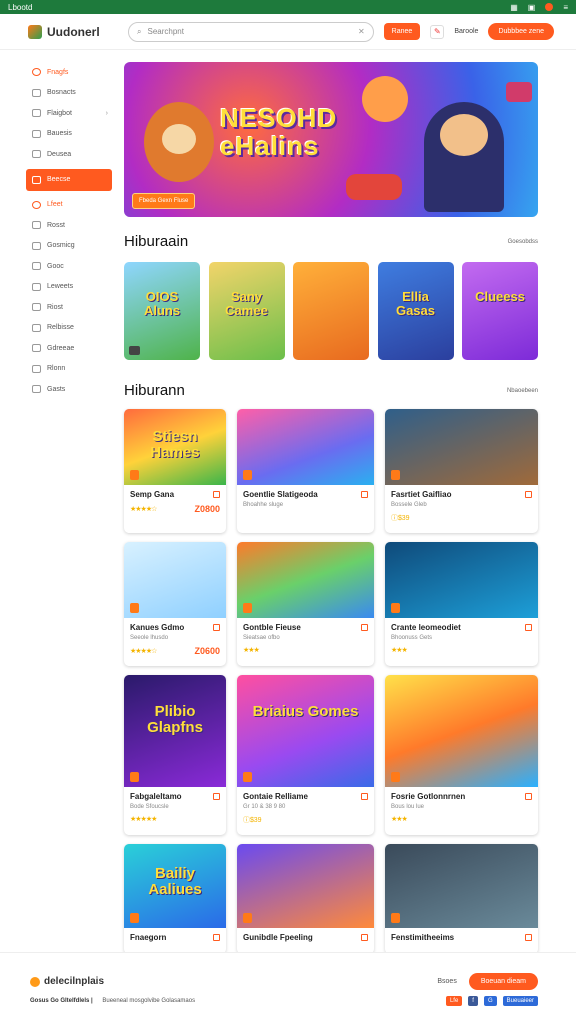 This screenshot has height=1024, width=576. I want to click on game-card-body: Fenstimitheeims, so click(461, 941).